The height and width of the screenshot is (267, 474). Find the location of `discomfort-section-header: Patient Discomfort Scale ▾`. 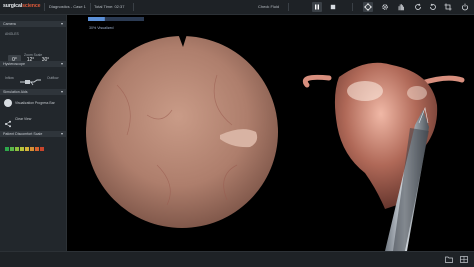

discomfort-section-header: Patient Discomfort Scale ▾ is located at coordinates (33, 134).